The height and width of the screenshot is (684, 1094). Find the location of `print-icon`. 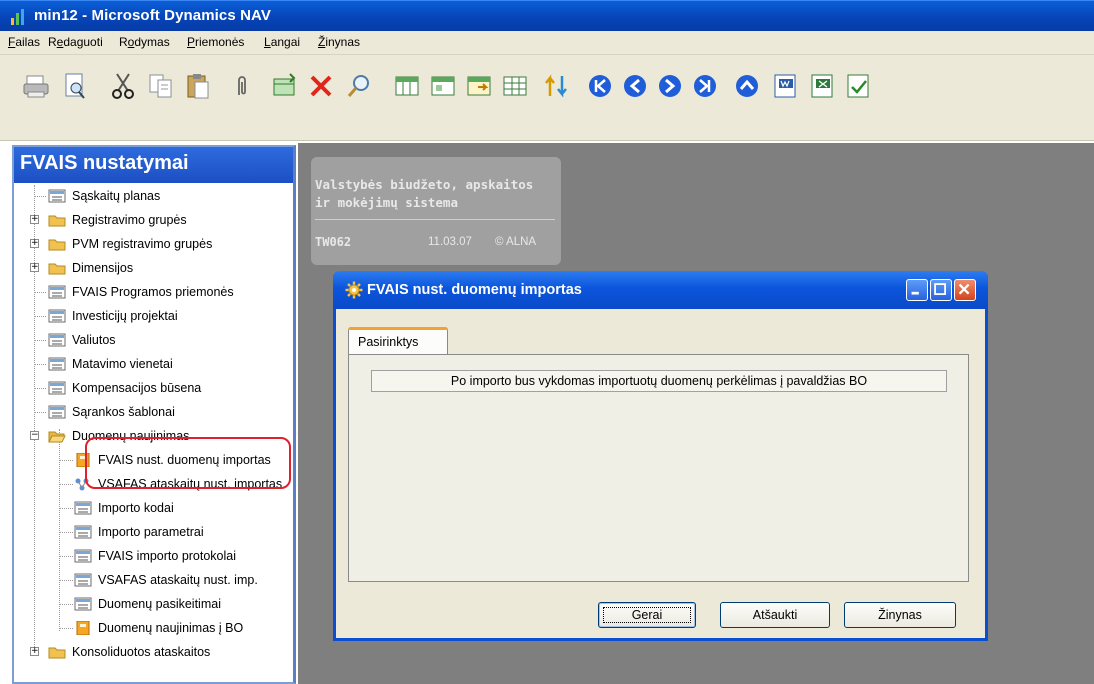

print-icon is located at coordinates (36, 86).